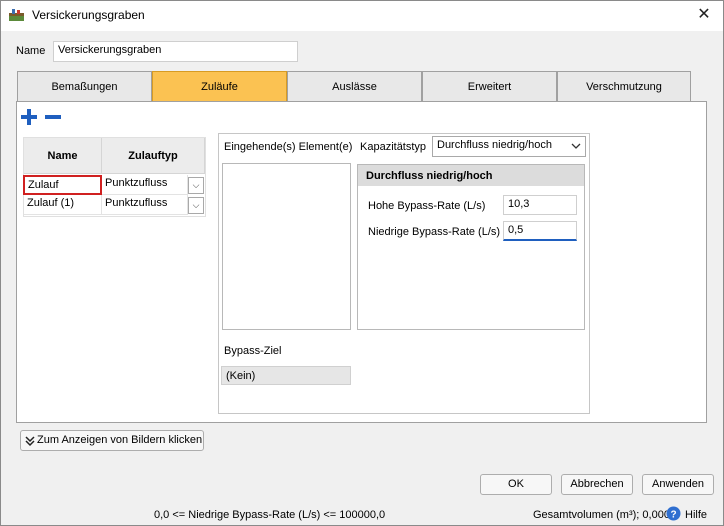 The image size is (724, 526). I want to click on show-images-label: Zum Anzeigen von Bildern klicken, so click(120, 440).